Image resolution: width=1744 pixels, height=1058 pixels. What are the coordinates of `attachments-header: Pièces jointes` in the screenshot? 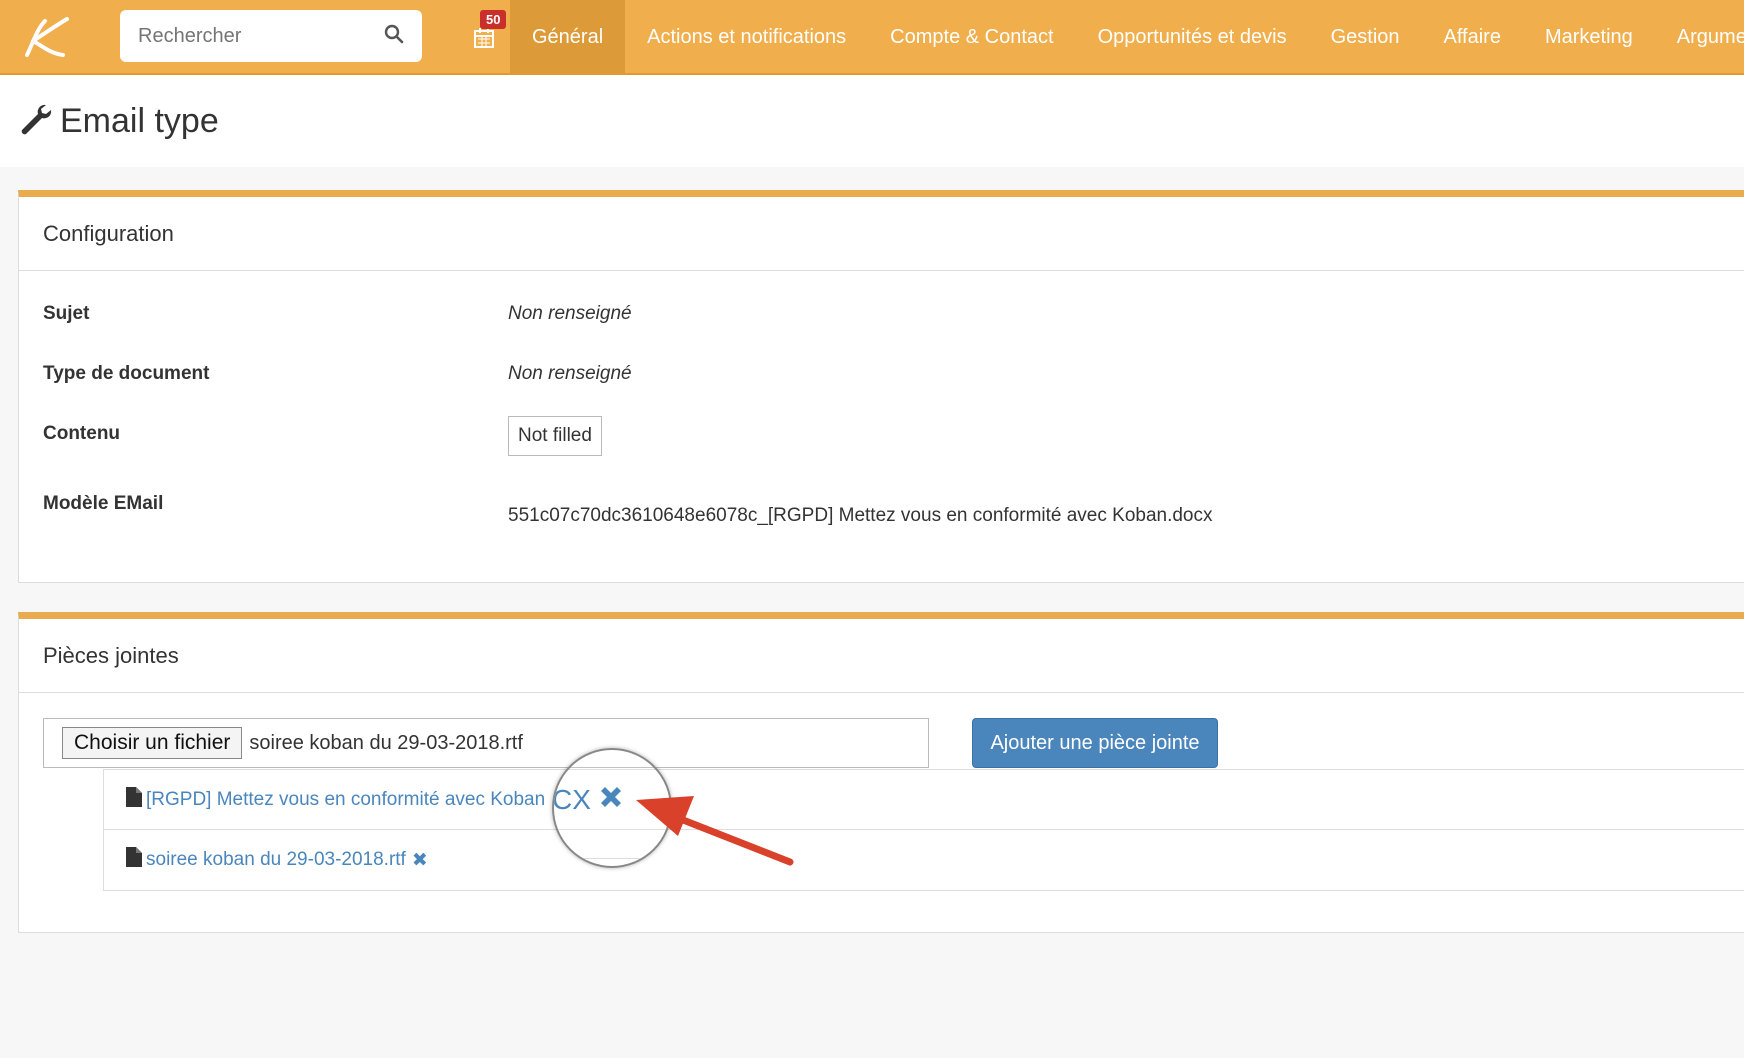 It's located at (881, 656).